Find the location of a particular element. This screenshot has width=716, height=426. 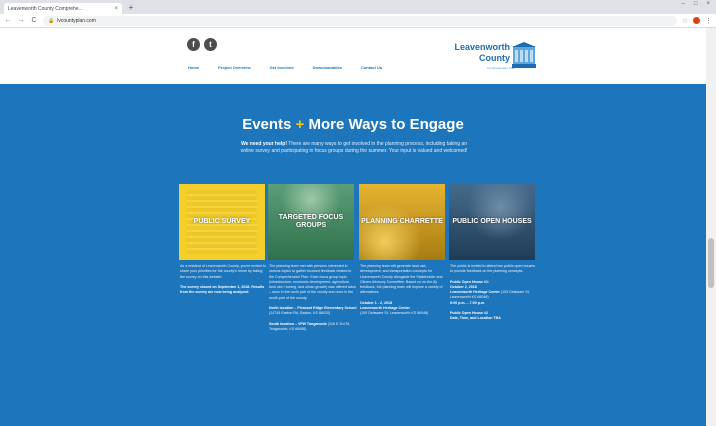

page-scrollbar is located at coordinates (711, 227).